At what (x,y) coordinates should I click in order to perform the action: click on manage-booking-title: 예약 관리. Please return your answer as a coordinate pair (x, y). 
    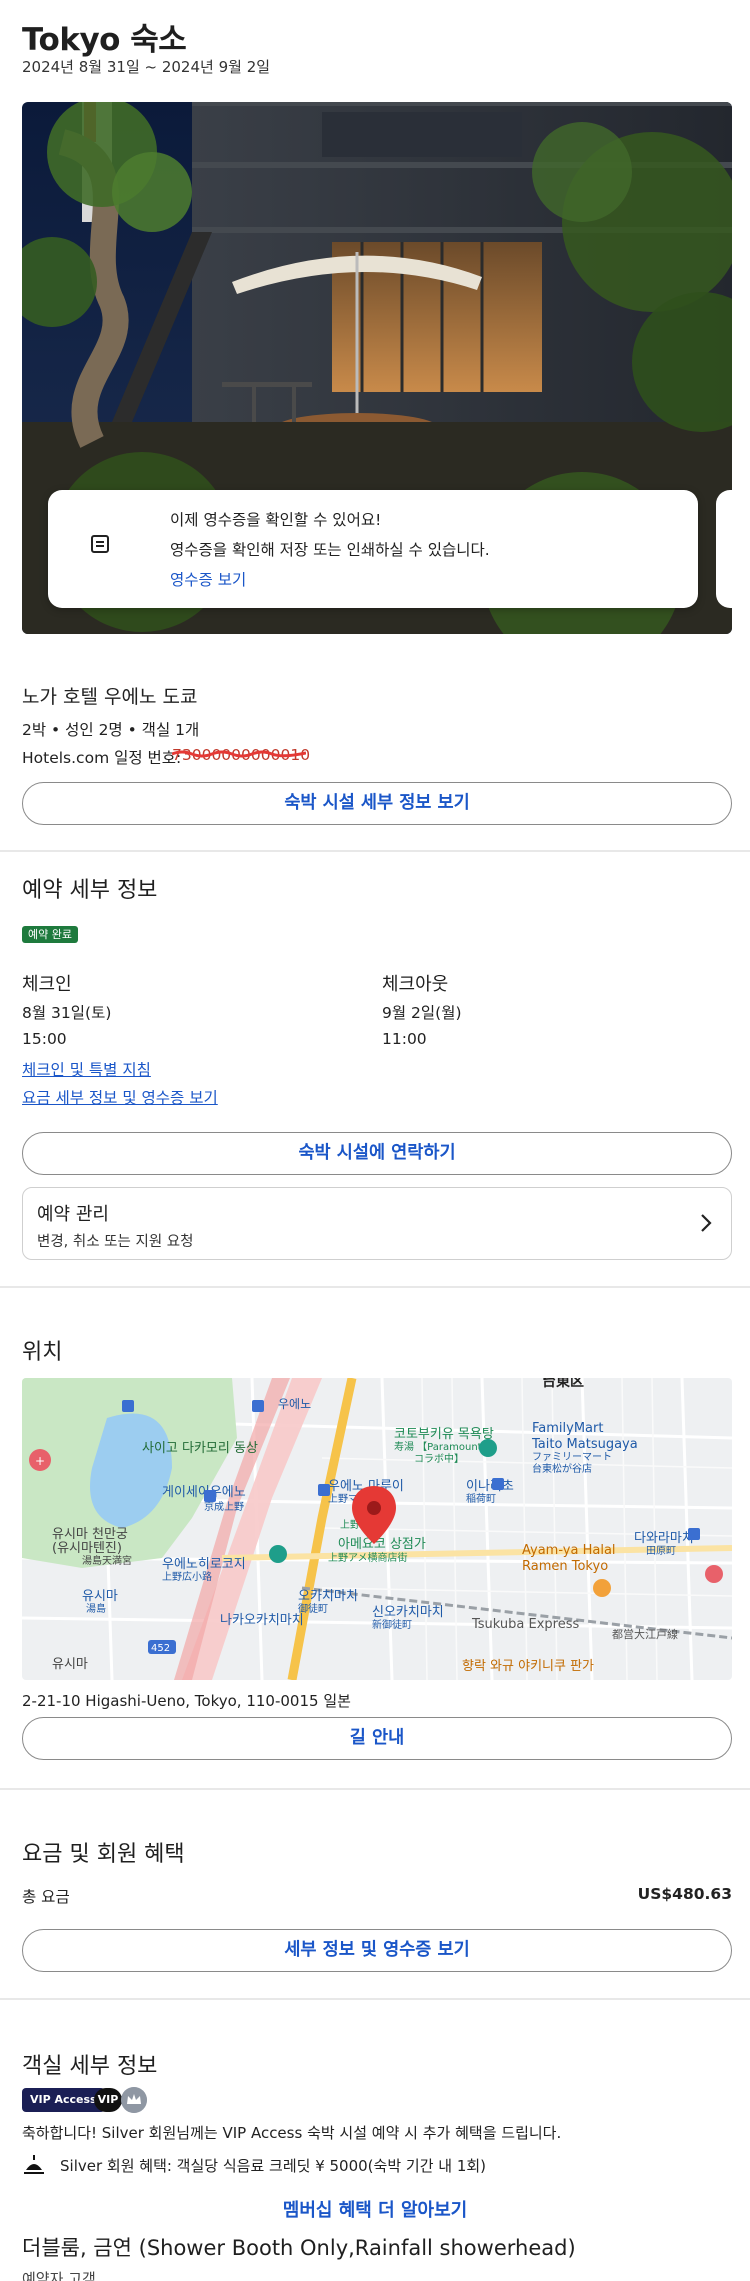
    Looking at the image, I should click on (73, 1214).